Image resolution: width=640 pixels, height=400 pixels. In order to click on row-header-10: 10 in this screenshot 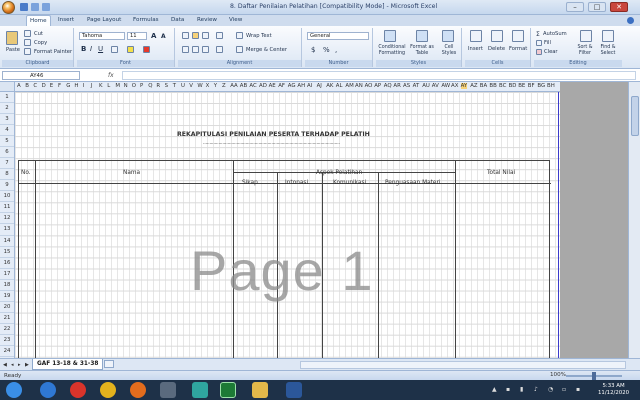, I will do `click(7, 197)`.